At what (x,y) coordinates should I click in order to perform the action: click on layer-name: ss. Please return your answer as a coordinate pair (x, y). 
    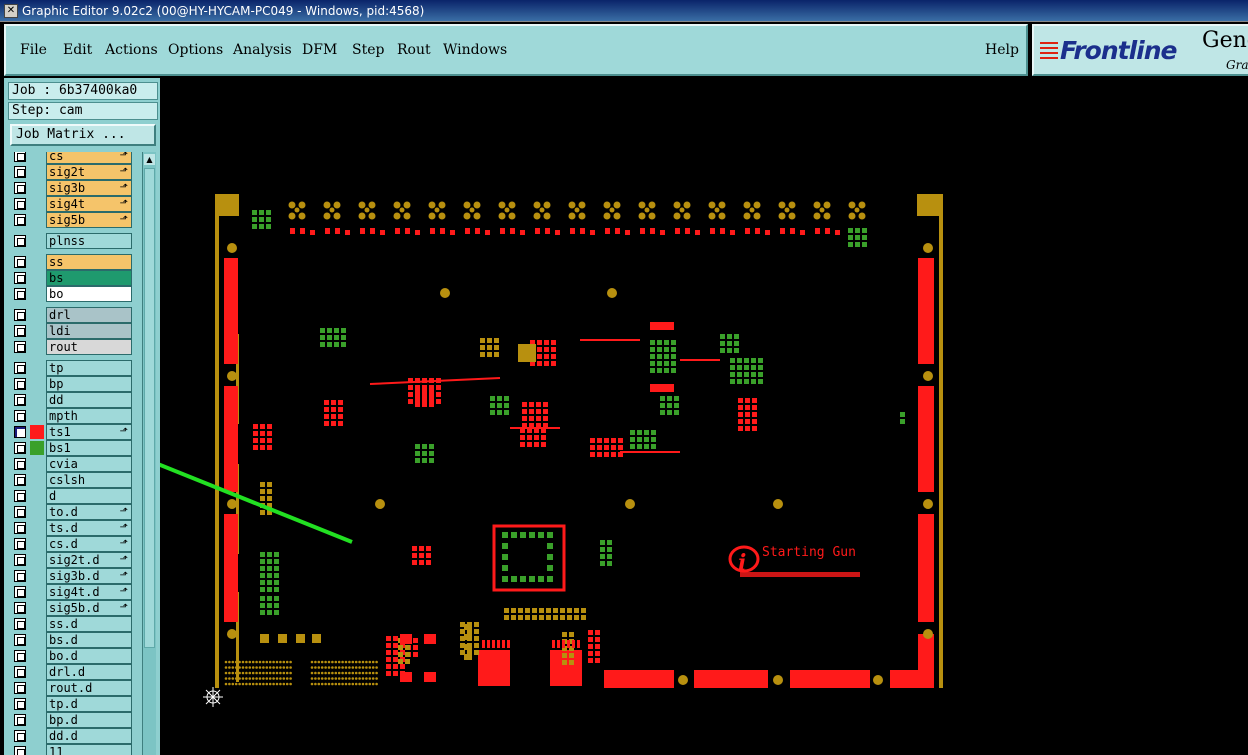
    Looking at the image, I should click on (89, 262).